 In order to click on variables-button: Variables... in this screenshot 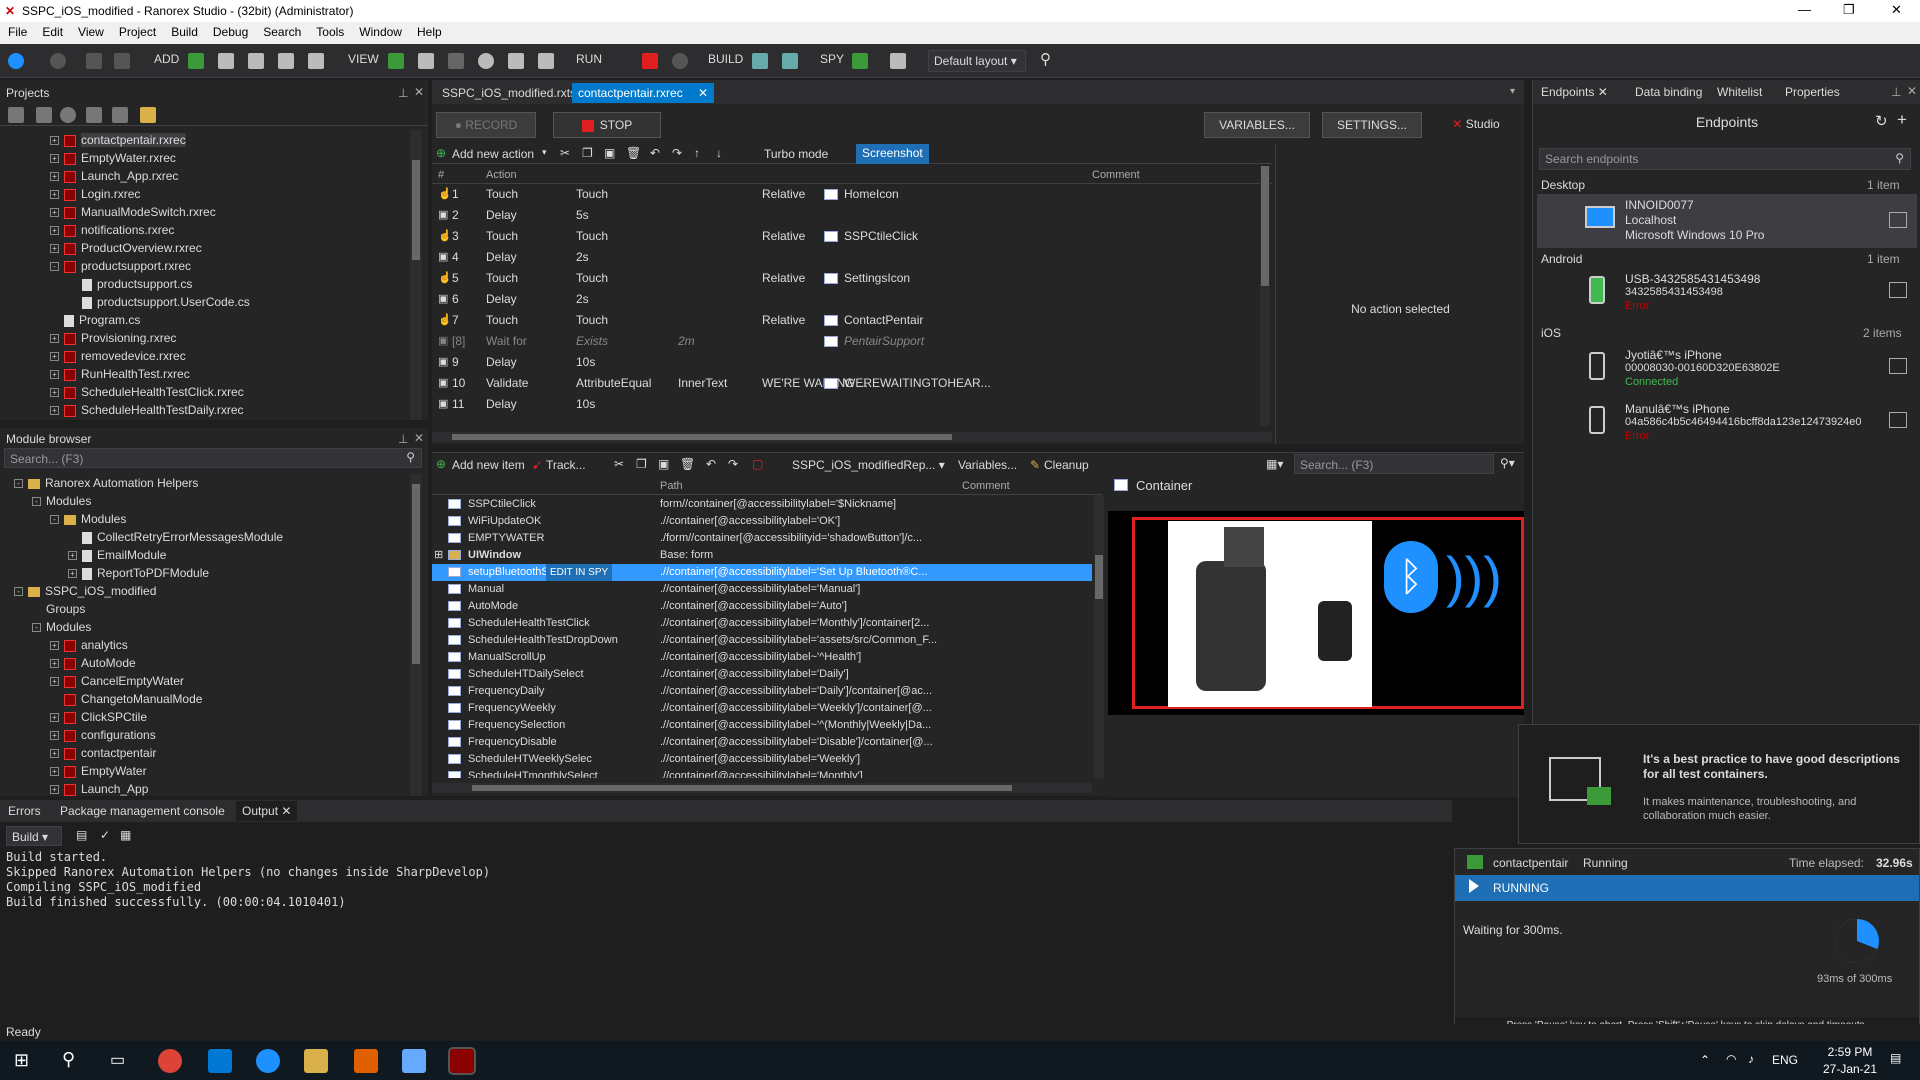, I will do `click(987, 465)`.